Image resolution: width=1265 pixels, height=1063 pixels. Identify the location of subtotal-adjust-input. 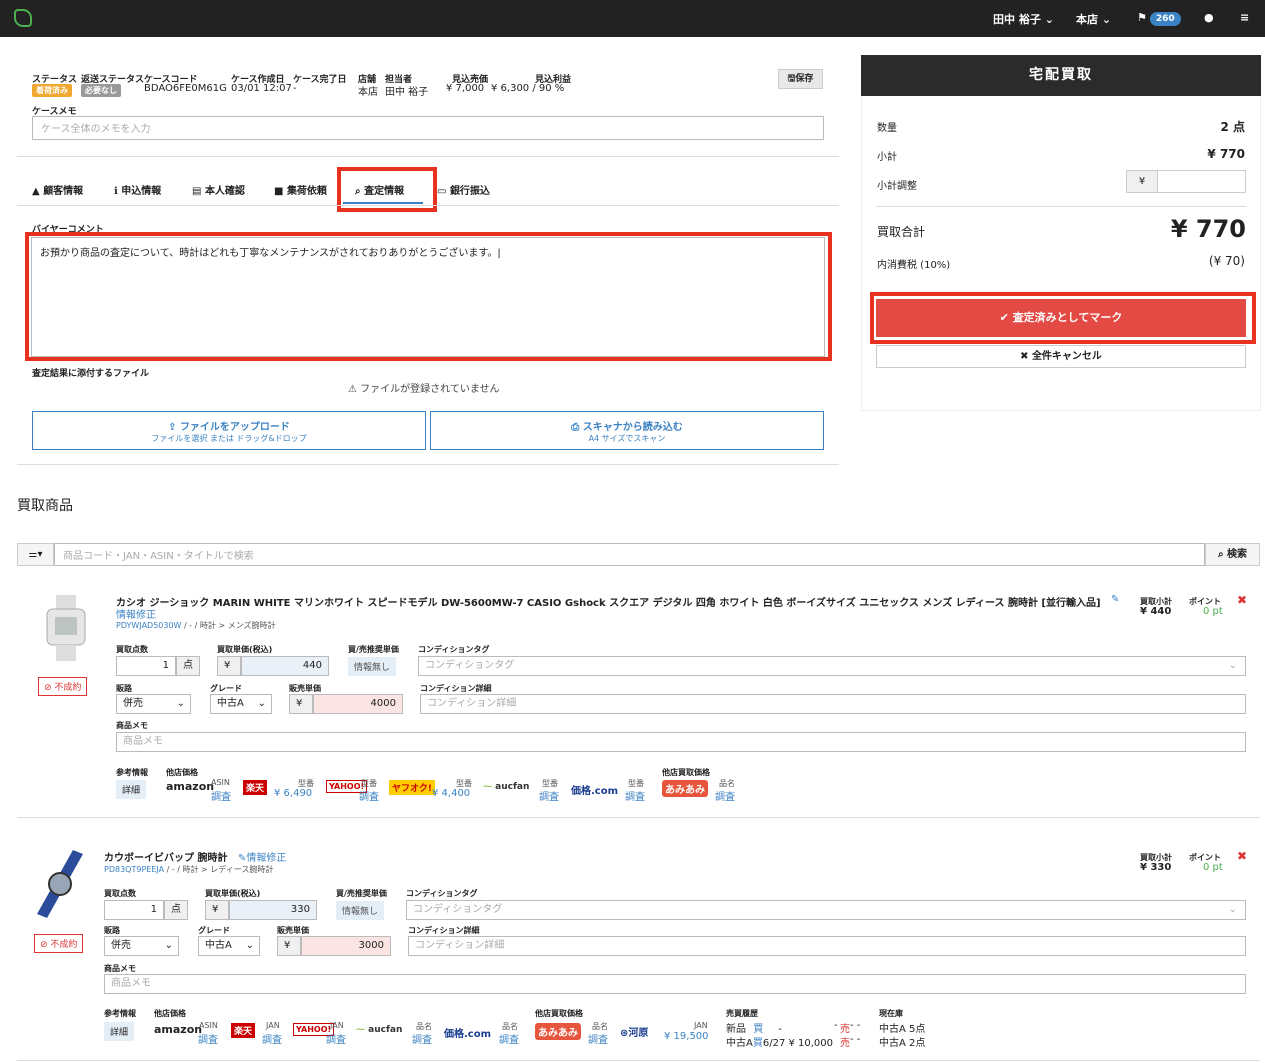
(1201, 181).